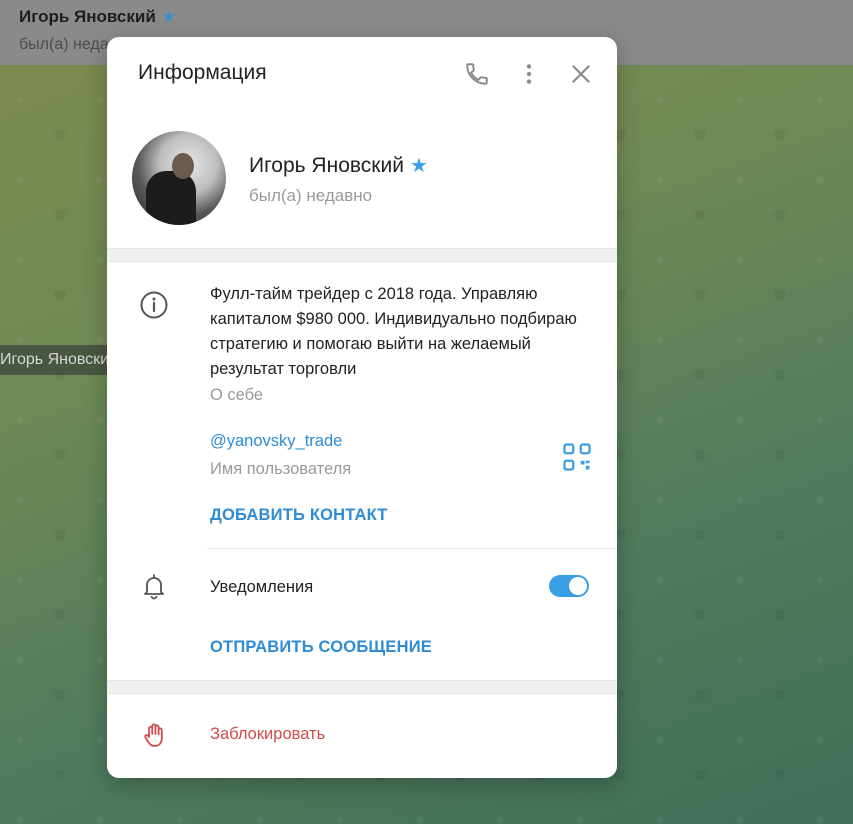 The image size is (853, 824). I want to click on avatar-figure-body, so click(171, 198).